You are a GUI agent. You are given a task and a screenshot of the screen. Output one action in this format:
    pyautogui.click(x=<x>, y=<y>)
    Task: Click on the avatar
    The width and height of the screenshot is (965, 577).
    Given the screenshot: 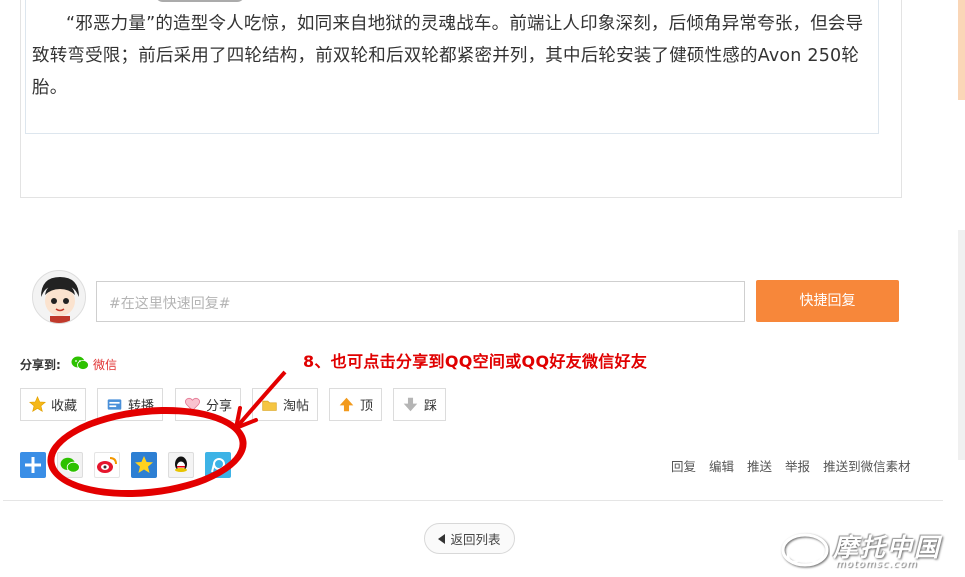 What is the action you would take?
    pyautogui.click(x=59, y=297)
    